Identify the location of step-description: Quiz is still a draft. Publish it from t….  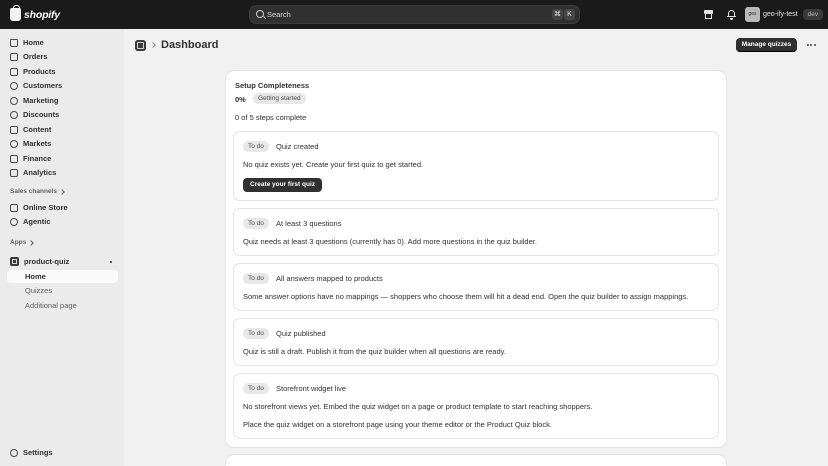
(374, 351).